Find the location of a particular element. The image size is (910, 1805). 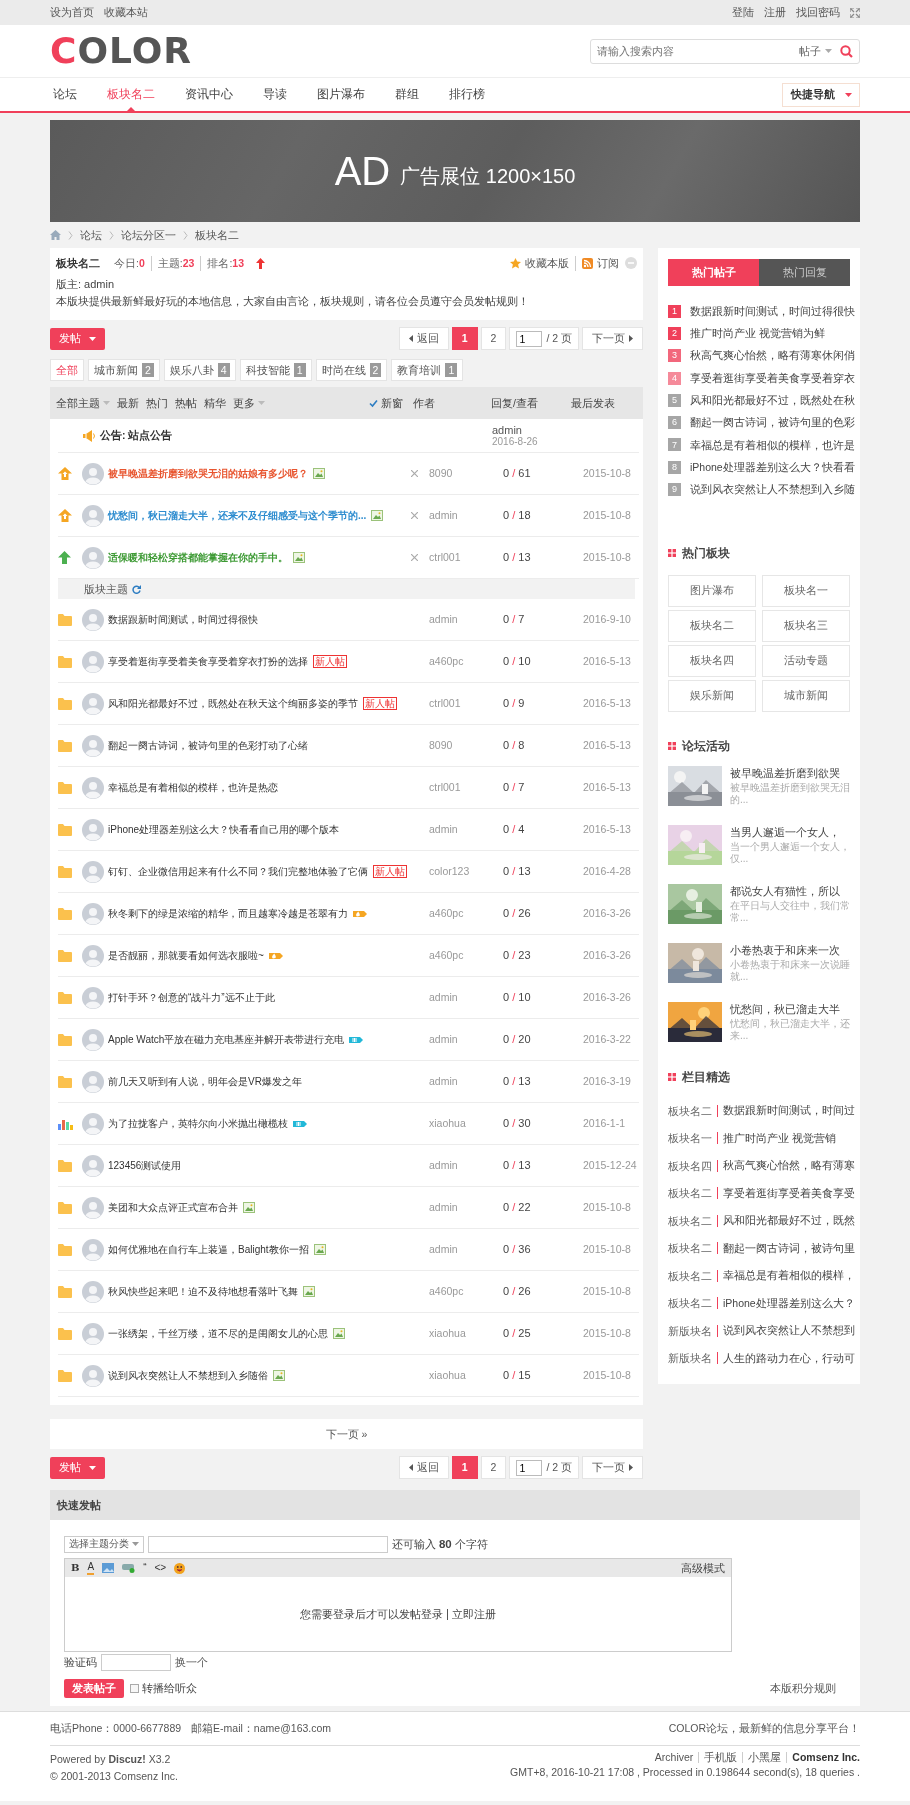

quick-nav-button: 快捷导航 is located at coordinates (821, 94).